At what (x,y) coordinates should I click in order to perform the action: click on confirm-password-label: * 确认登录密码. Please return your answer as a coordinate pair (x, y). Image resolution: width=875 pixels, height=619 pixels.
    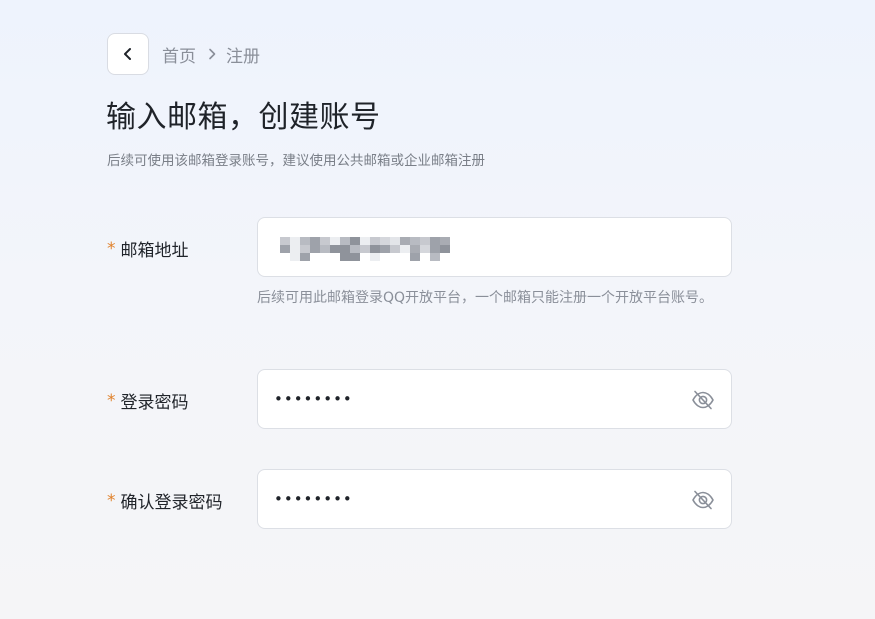
    Looking at the image, I should click on (165, 501).